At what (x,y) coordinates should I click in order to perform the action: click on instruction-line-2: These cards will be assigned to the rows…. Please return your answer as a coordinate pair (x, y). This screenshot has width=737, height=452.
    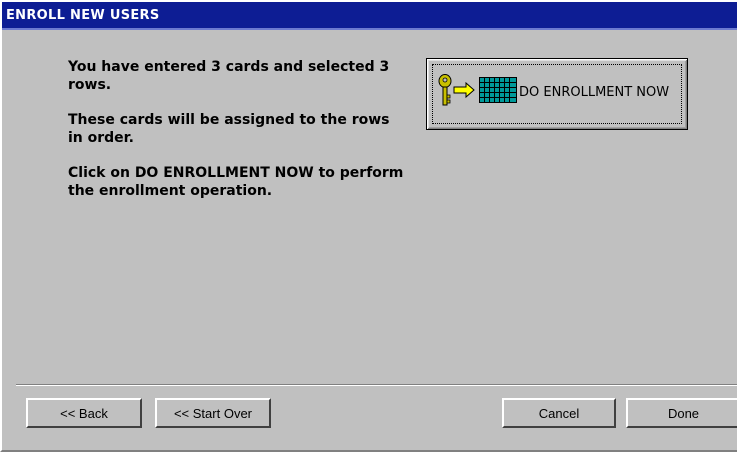
    Looking at the image, I should click on (229, 129).